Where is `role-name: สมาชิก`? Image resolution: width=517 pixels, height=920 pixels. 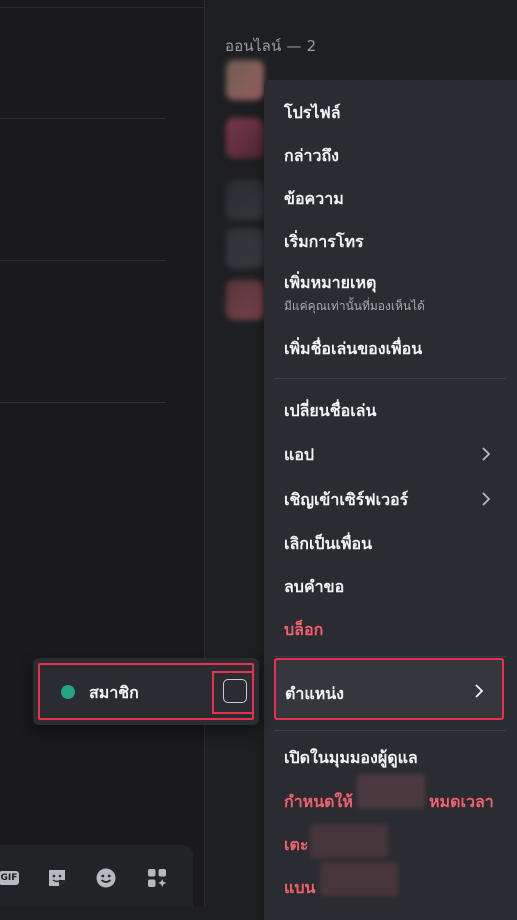 role-name: สมาชิก is located at coordinates (114, 692).